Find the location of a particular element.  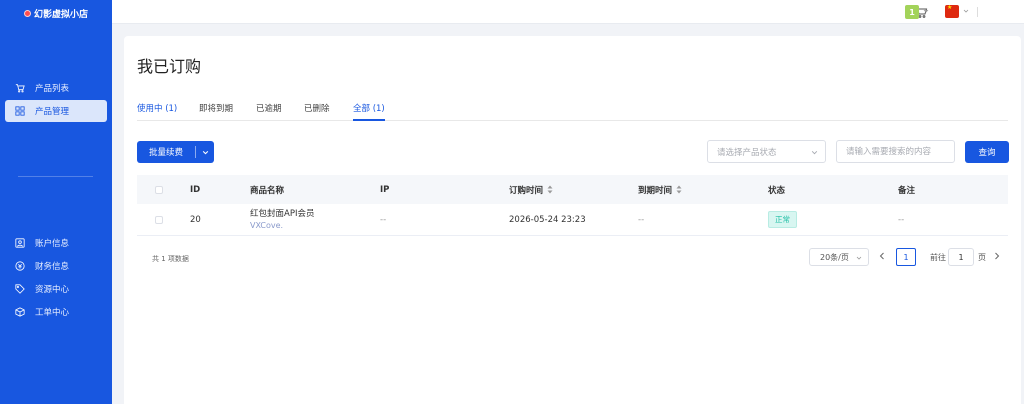

header-status: 状态 is located at coordinates (777, 190).